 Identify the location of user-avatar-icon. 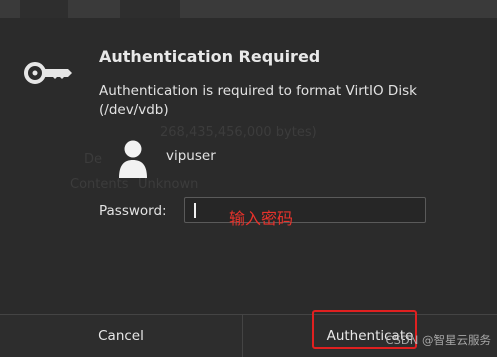
(133, 159).